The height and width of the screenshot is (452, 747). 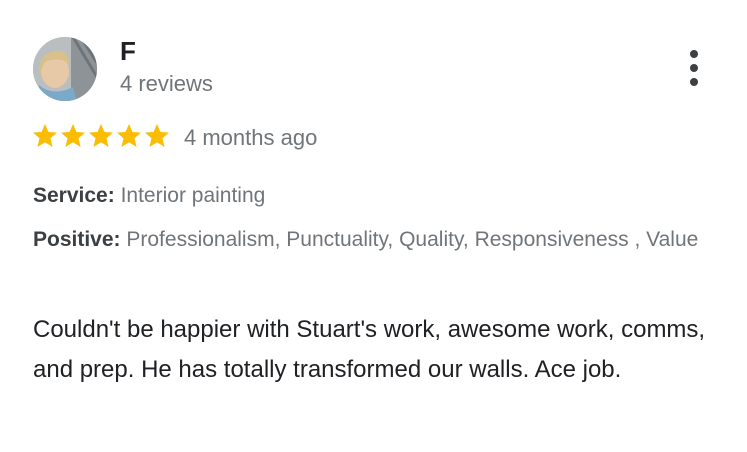 What do you see at coordinates (74, 195) in the screenshot?
I see `service-label: Service:` at bounding box center [74, 195].